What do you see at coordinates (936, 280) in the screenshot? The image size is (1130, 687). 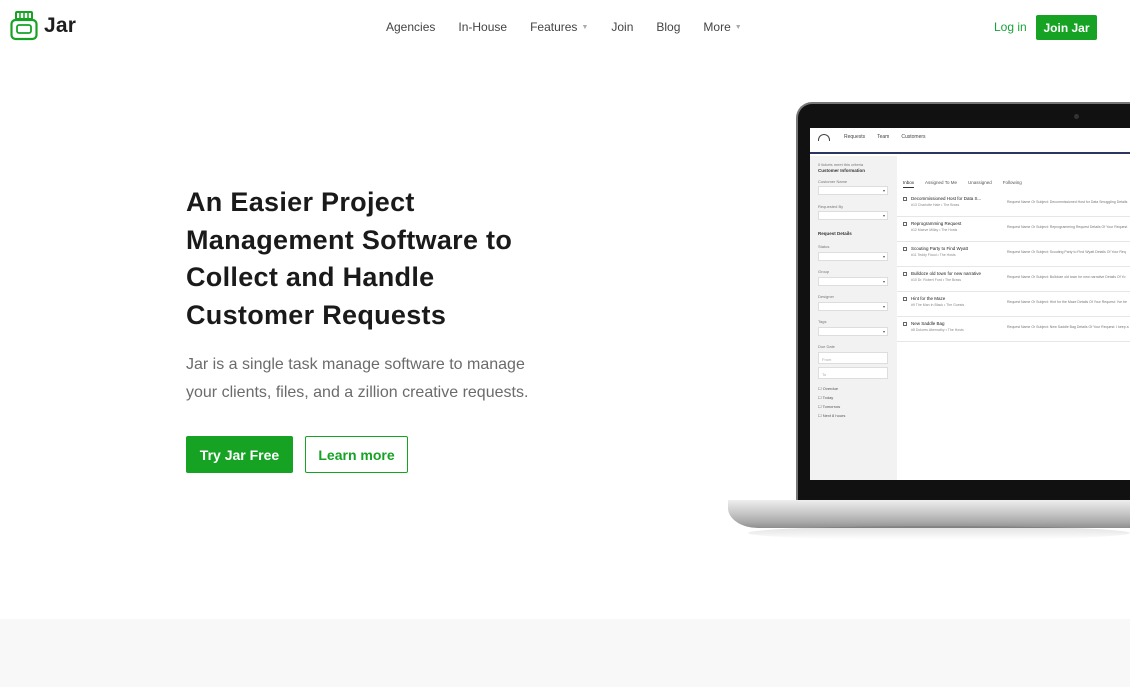 I see `request-meta: #10 Dr. Robert Ford • The Brass` at bounding box center [936, 280].